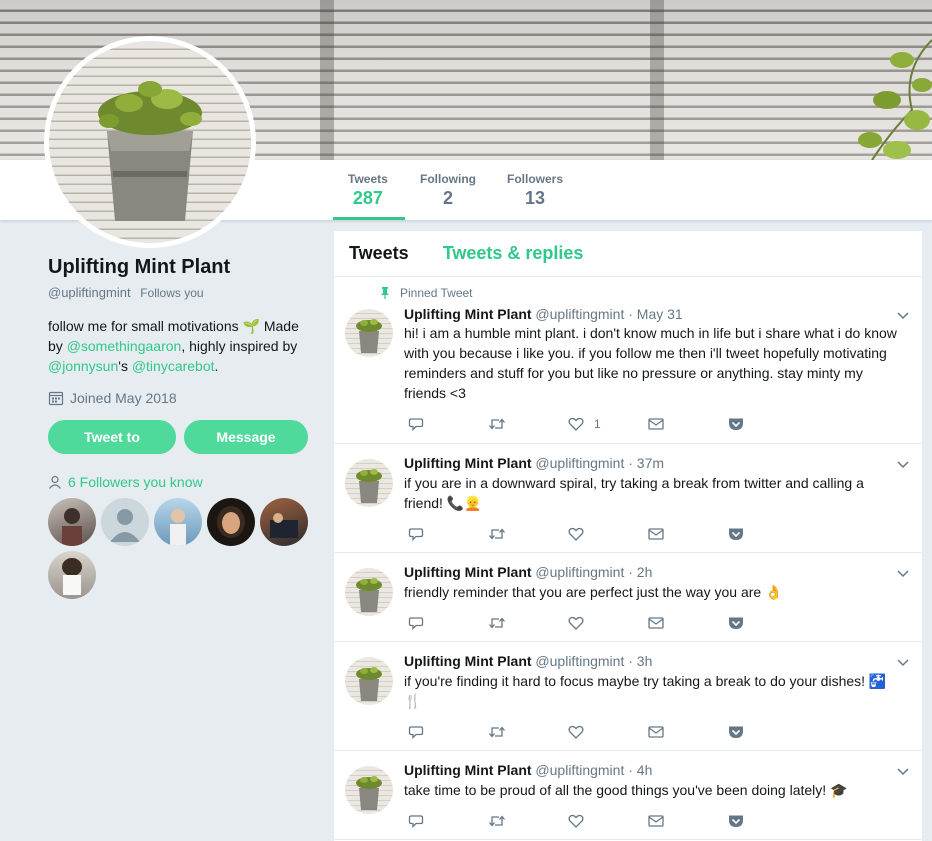 This screenshot has height=841, width=932. I want to click on reply-icon, so click(416, 535).